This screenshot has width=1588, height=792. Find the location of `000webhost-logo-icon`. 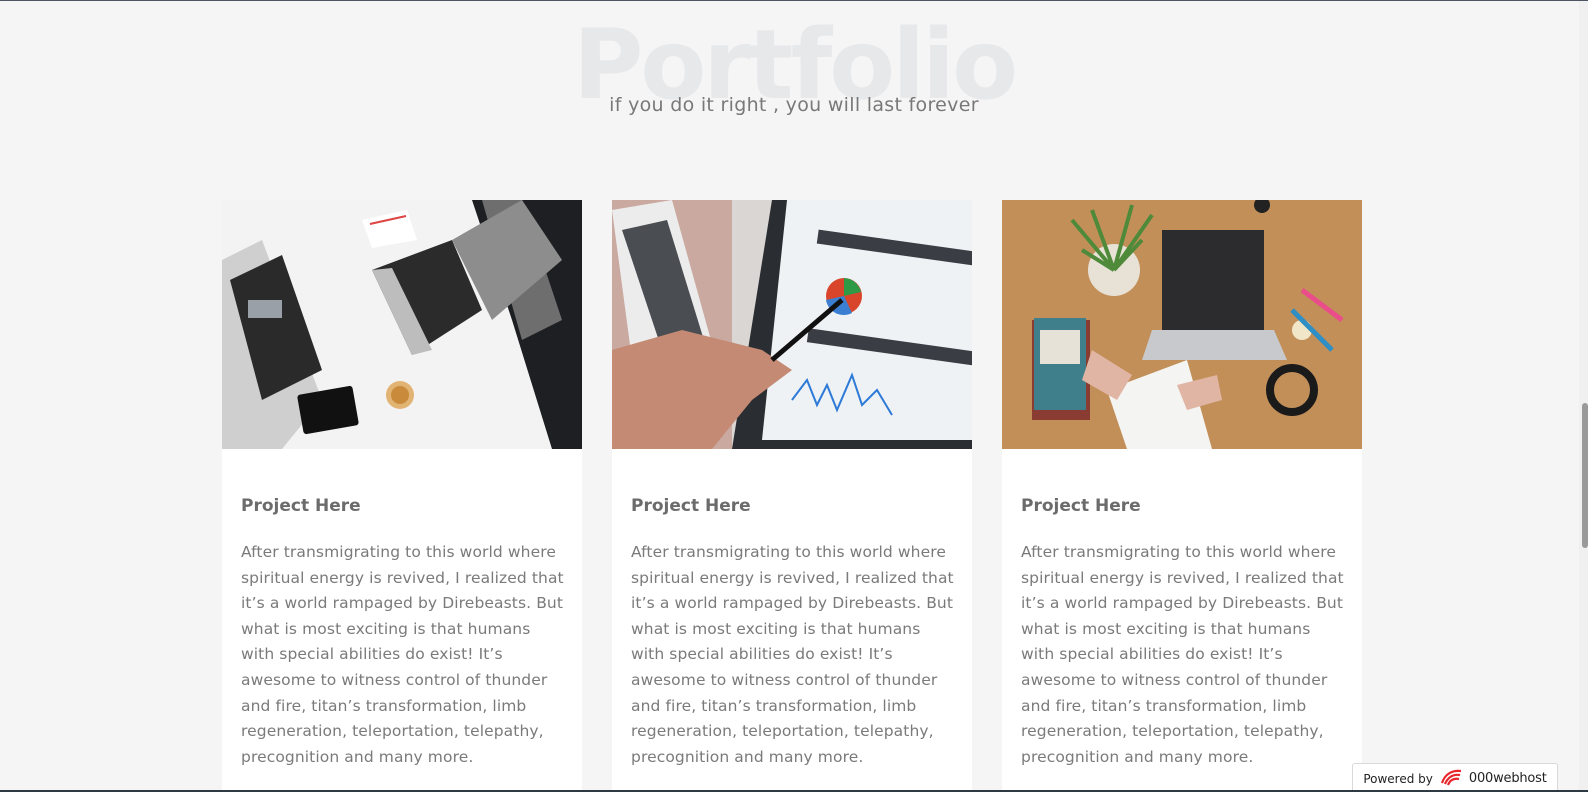

000webhost-logo-icon is located at coordinates (1451, 779).